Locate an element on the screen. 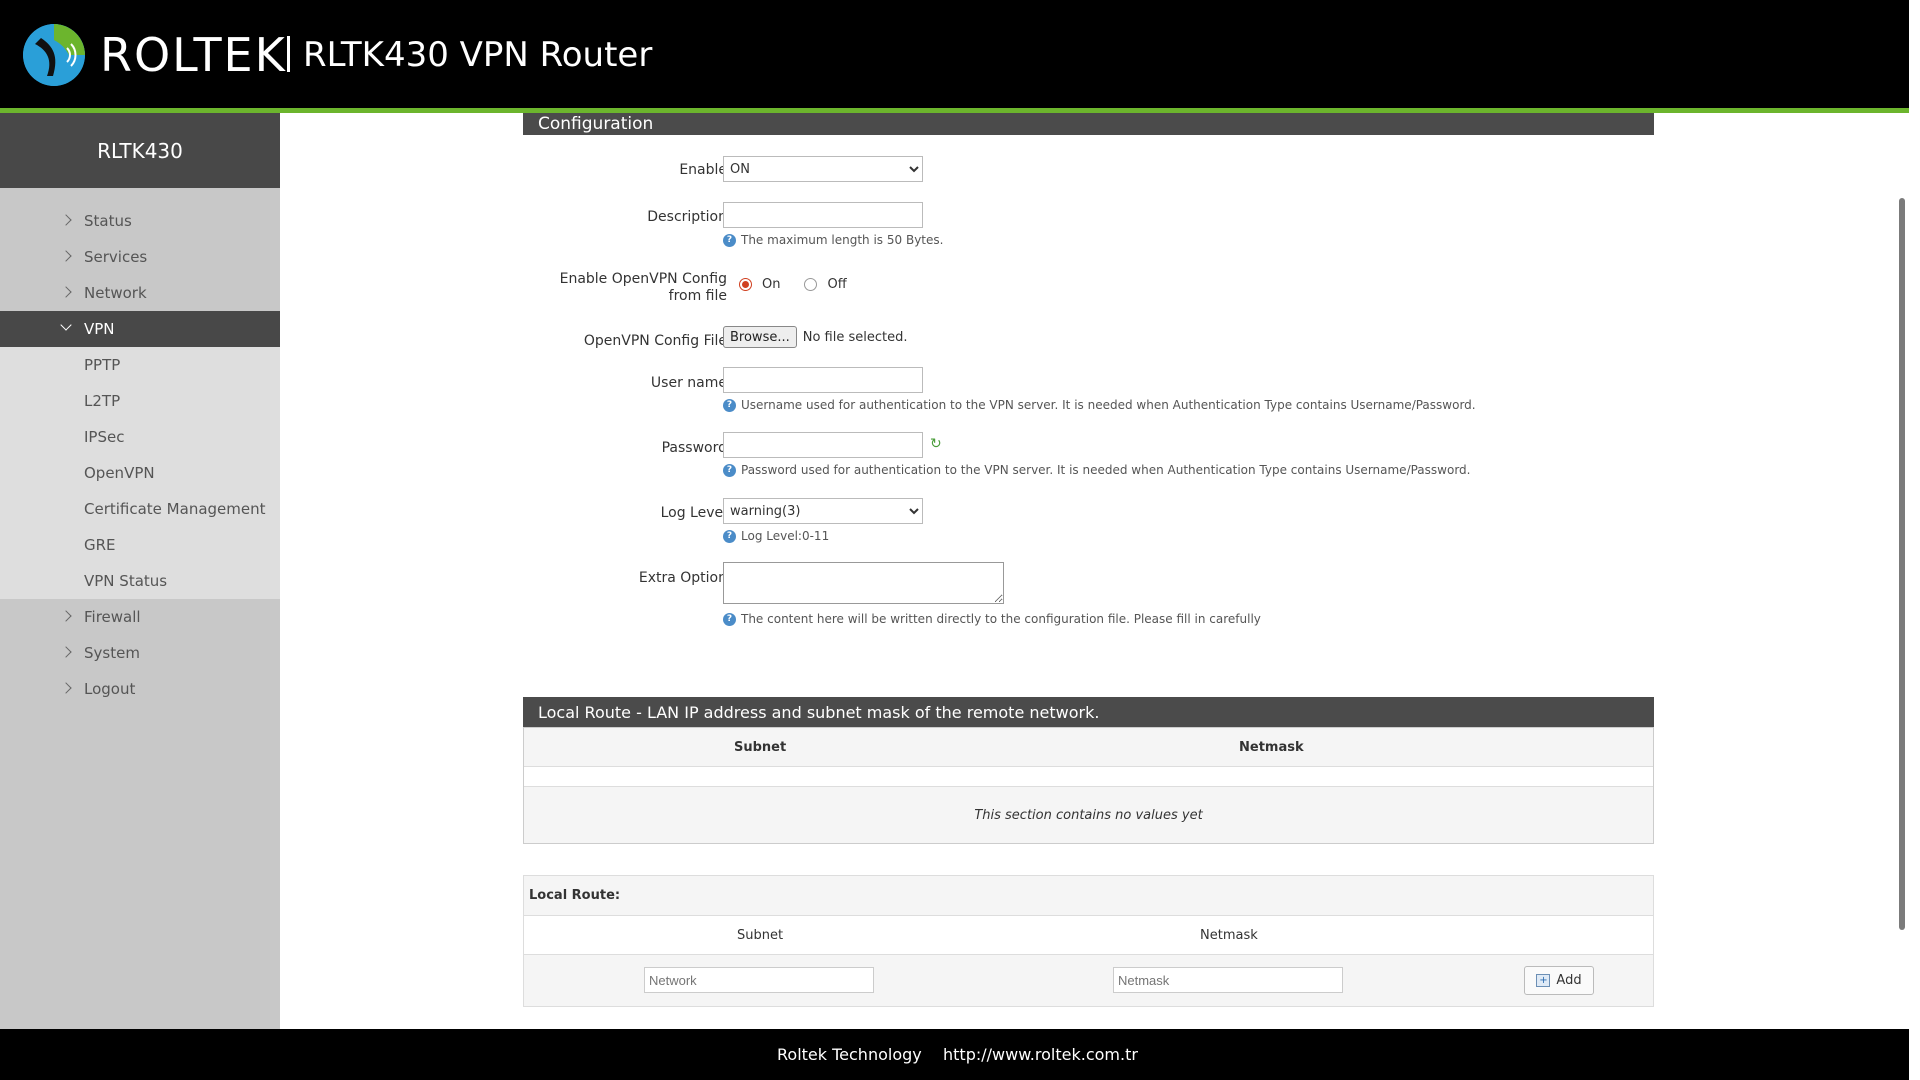 The image size is (1920, 1080). page-scrollbar is located at coordinates (1914, 540).